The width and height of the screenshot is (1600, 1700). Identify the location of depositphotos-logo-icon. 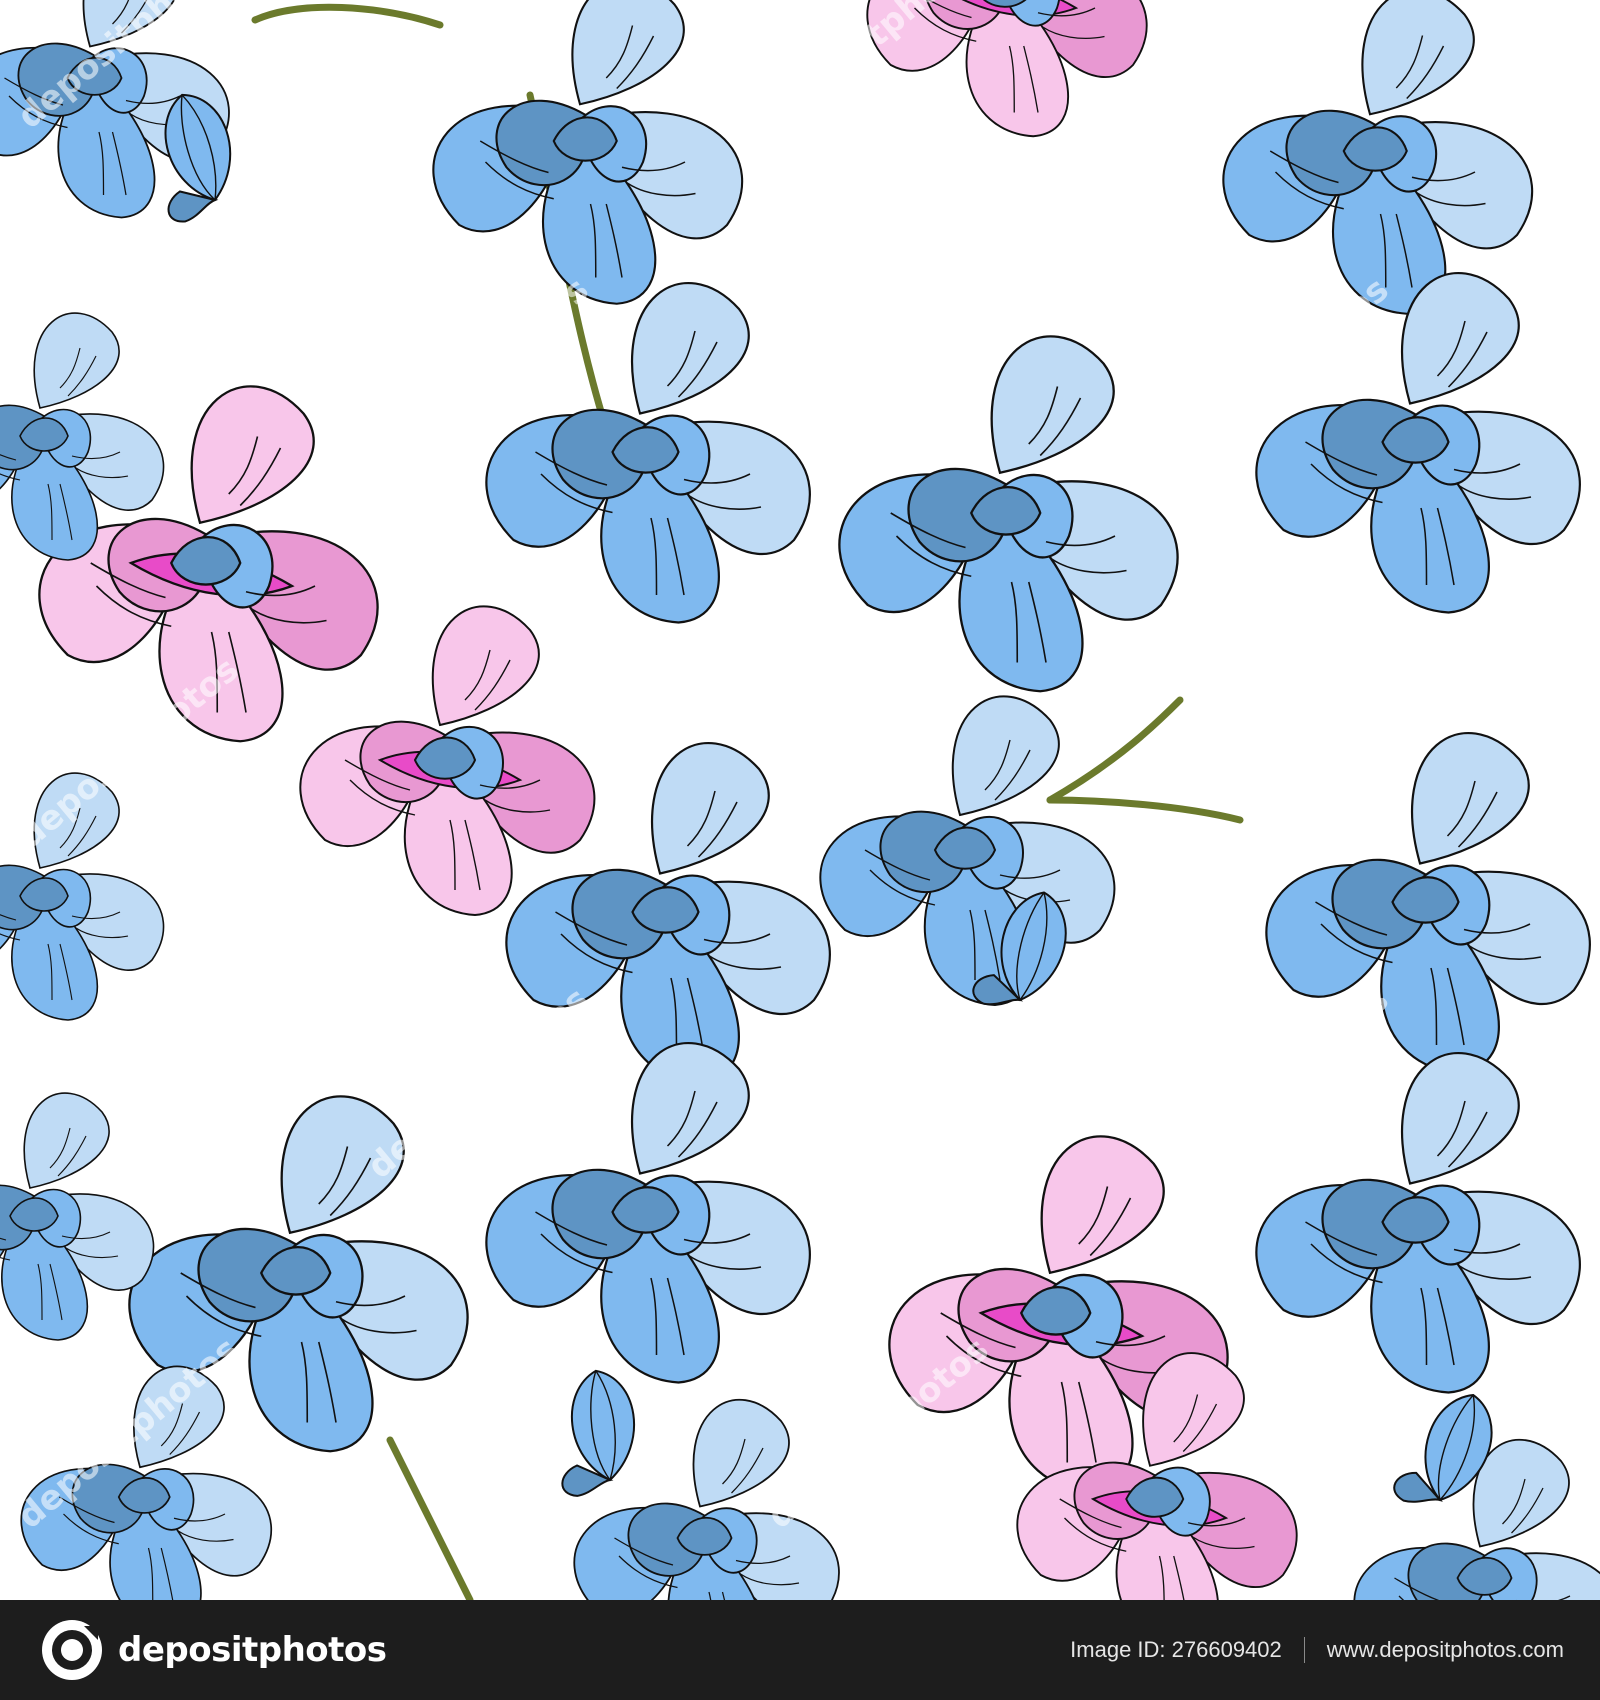
(72, 1650).